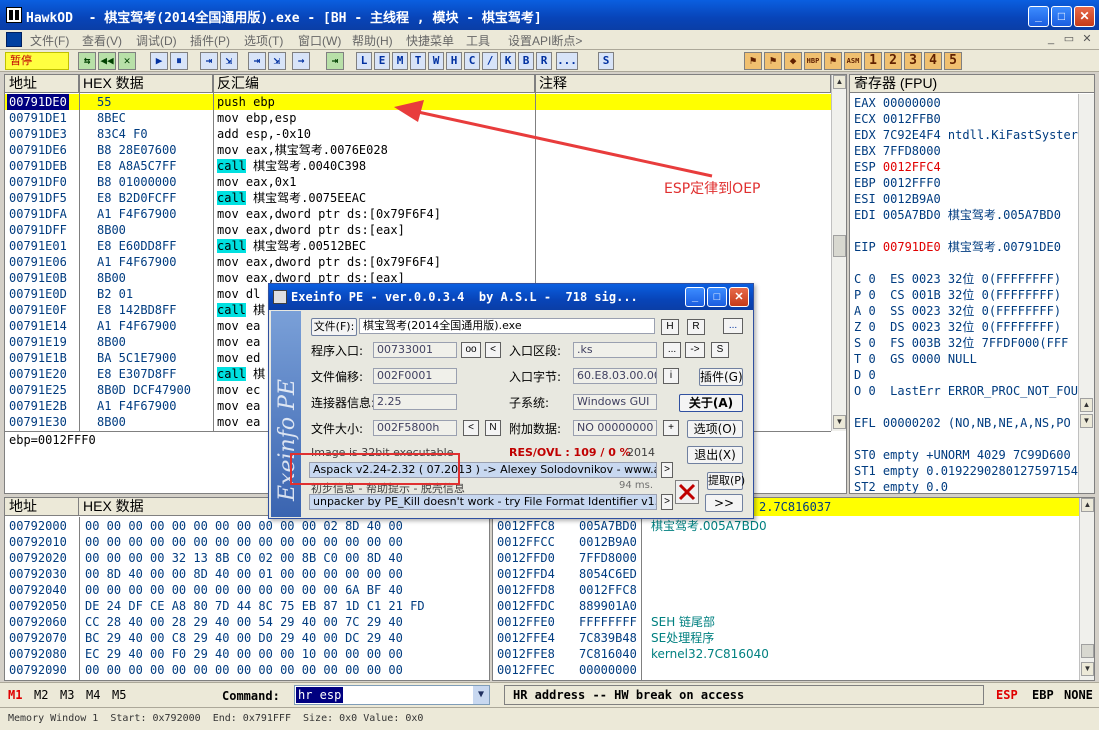 The width and height of the screenshot is (1099, 730). What do you see at coordinates (721, 377) in the screenshot?
I see `plugins-button: 插件(G)` at bounding box center [721, 377].